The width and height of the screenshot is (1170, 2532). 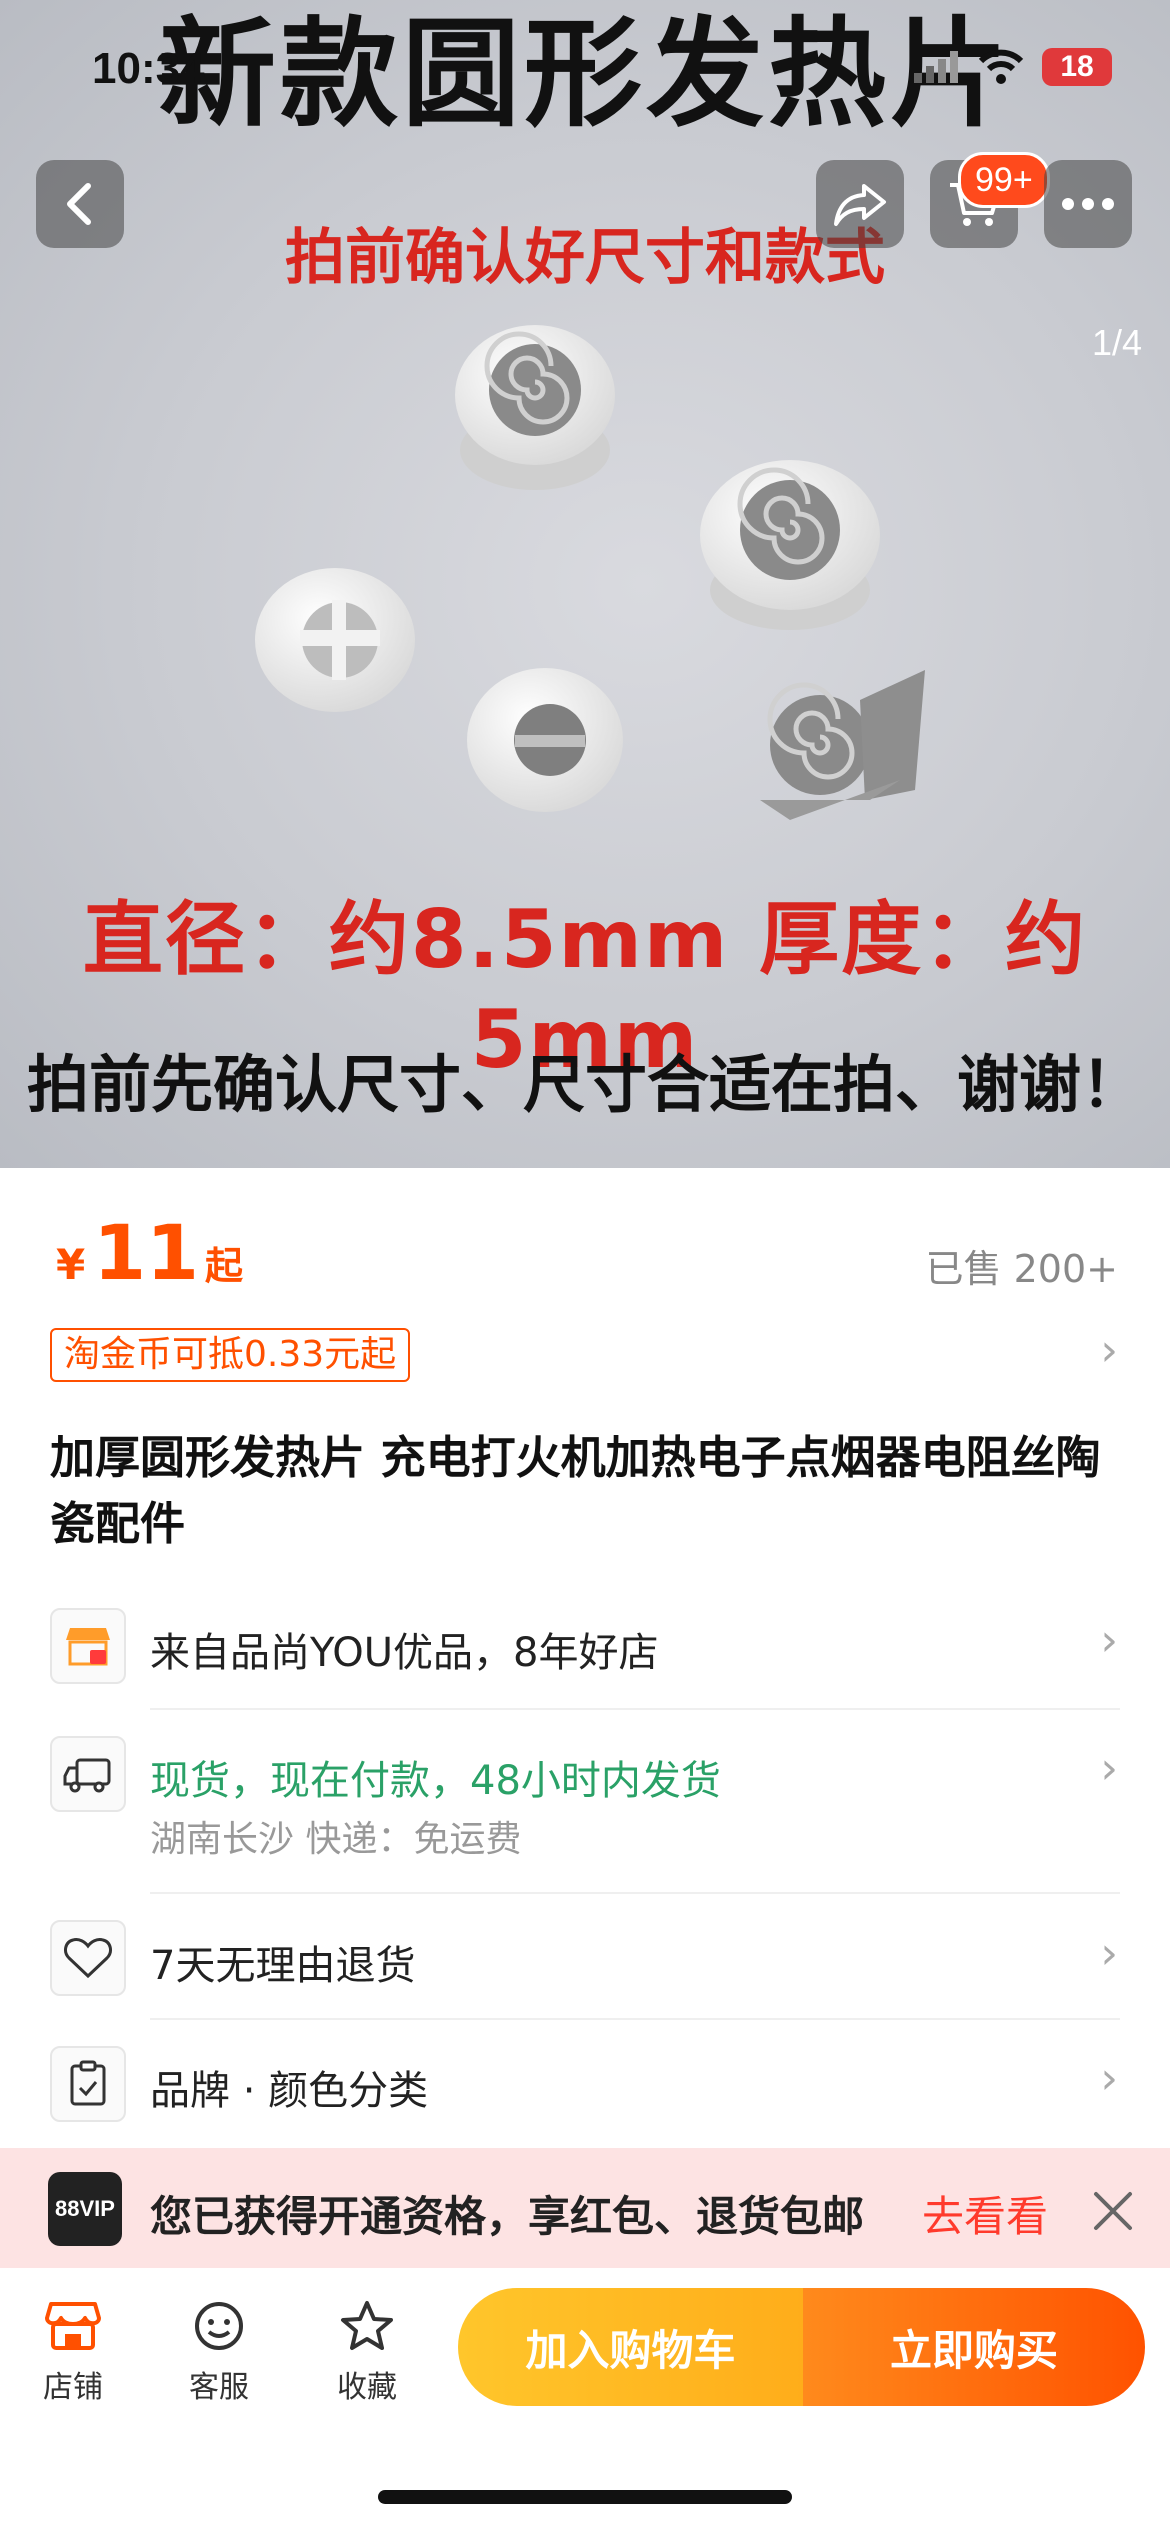 What do you see at coordinates (88, 2084) in the screenshot?
I see `clipboard-icon` at bounding box center [88, 2084].